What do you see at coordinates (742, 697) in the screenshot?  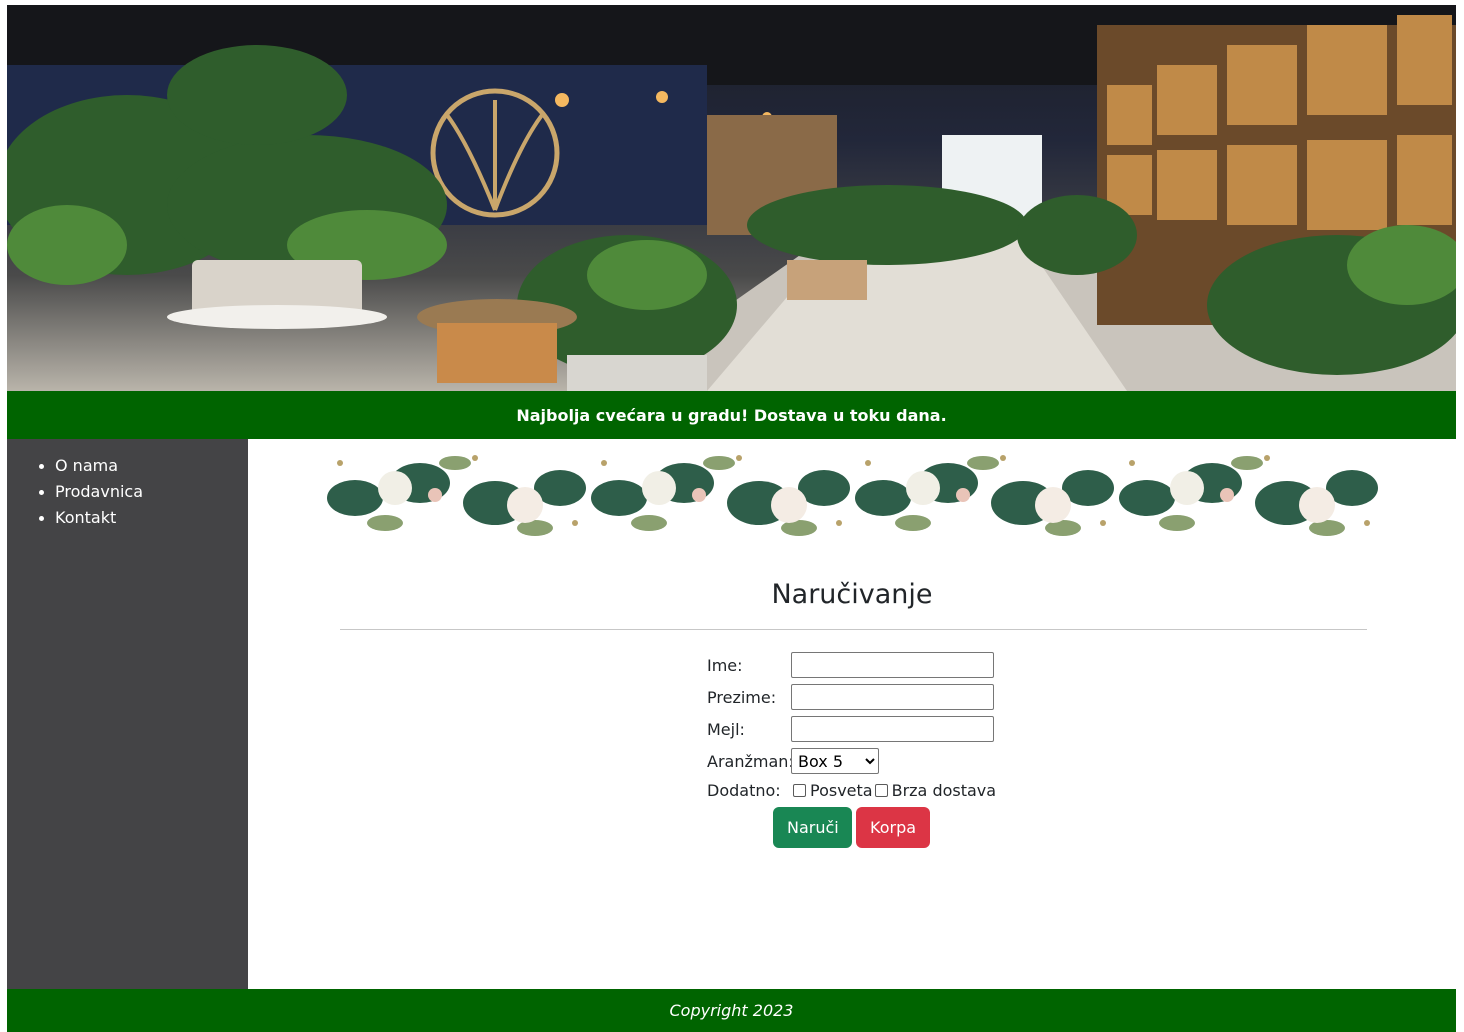 I see `prezime-label: Prezime:` at bounding box center [742, 697].